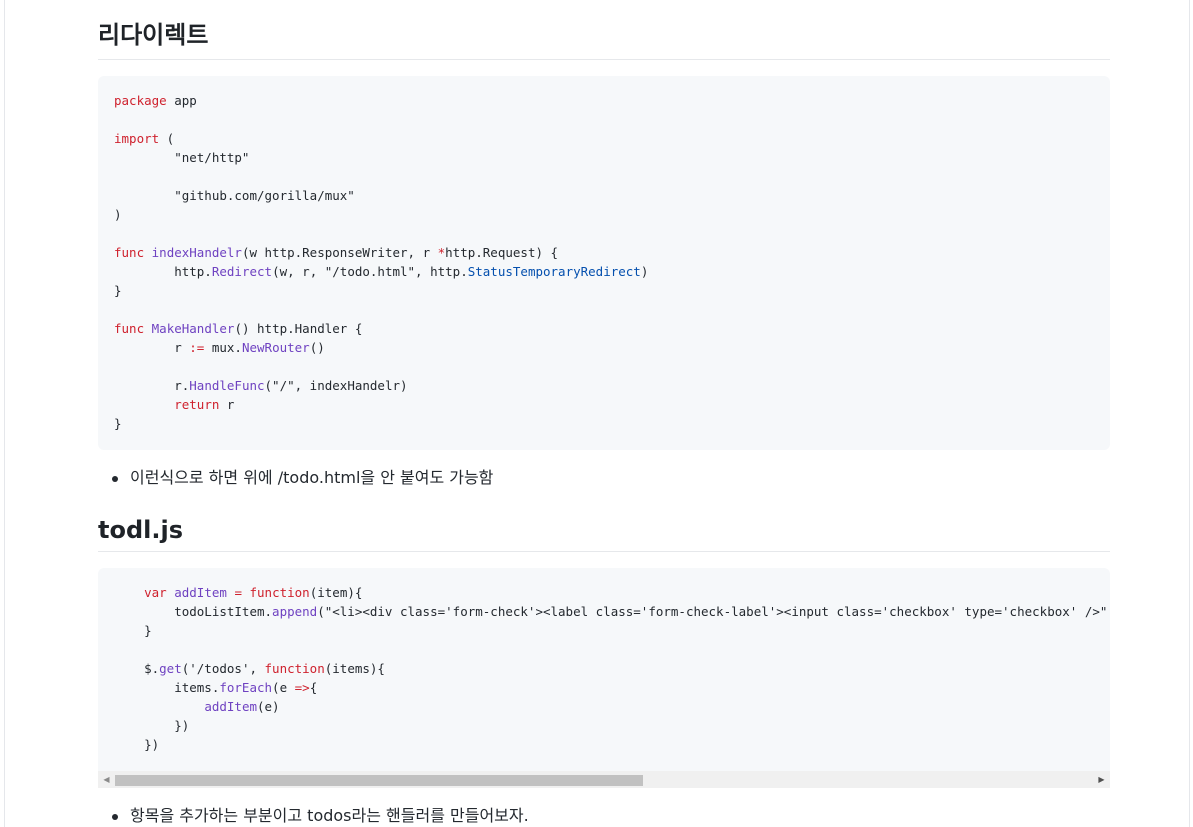 The image size is (1193, 827). I want to click on code-token: StatusTemporaryRedirect, so click(554, 271).